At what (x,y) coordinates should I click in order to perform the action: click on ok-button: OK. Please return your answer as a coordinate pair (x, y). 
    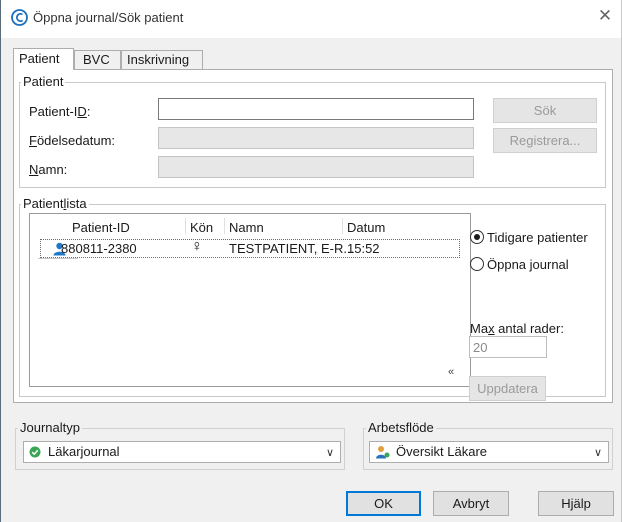
    Looking at the image, I should click on (383, 503).